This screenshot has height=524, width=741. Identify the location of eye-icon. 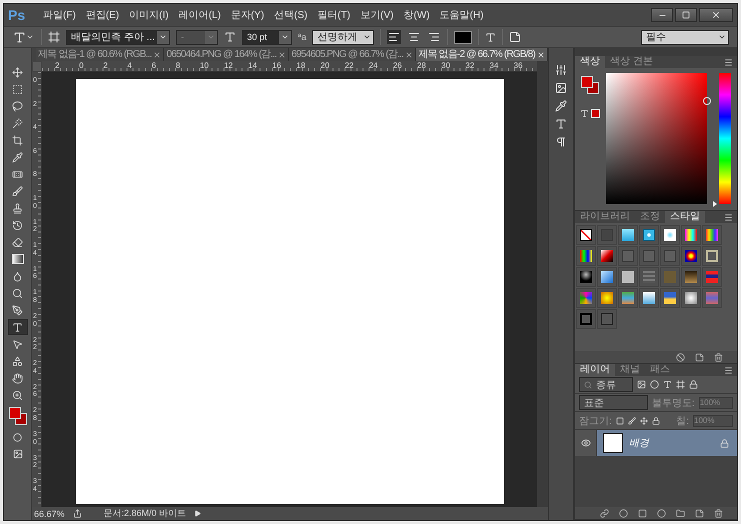
(585, 443).